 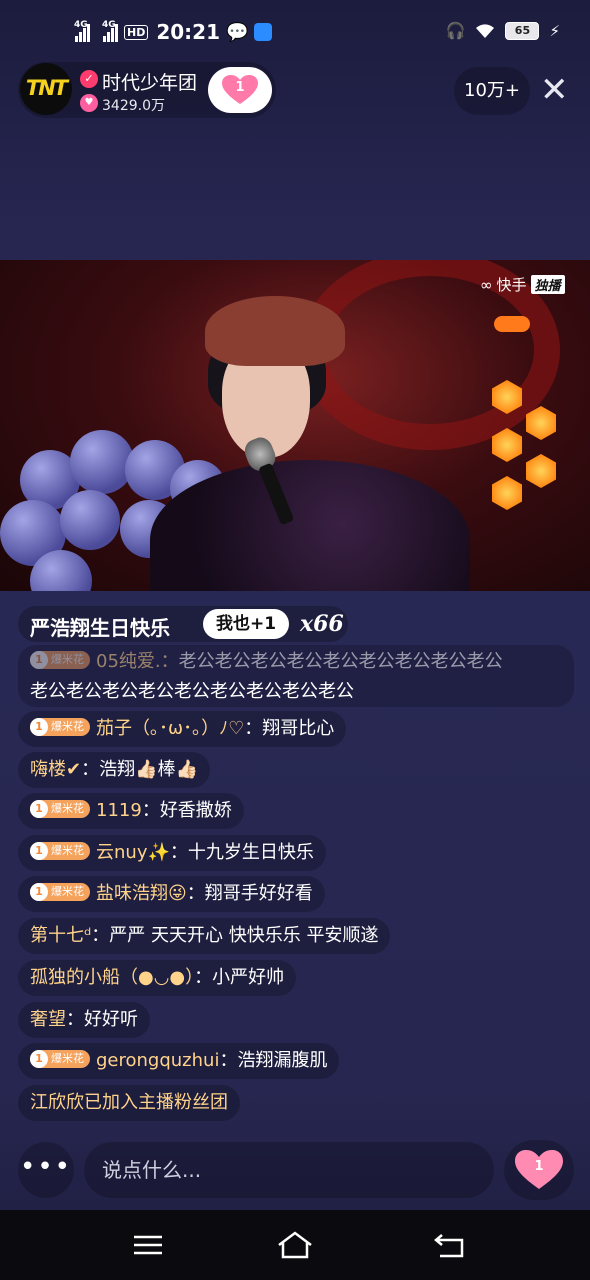 I want to click on wechat-icon: 💬, so click(x=237, y=32).